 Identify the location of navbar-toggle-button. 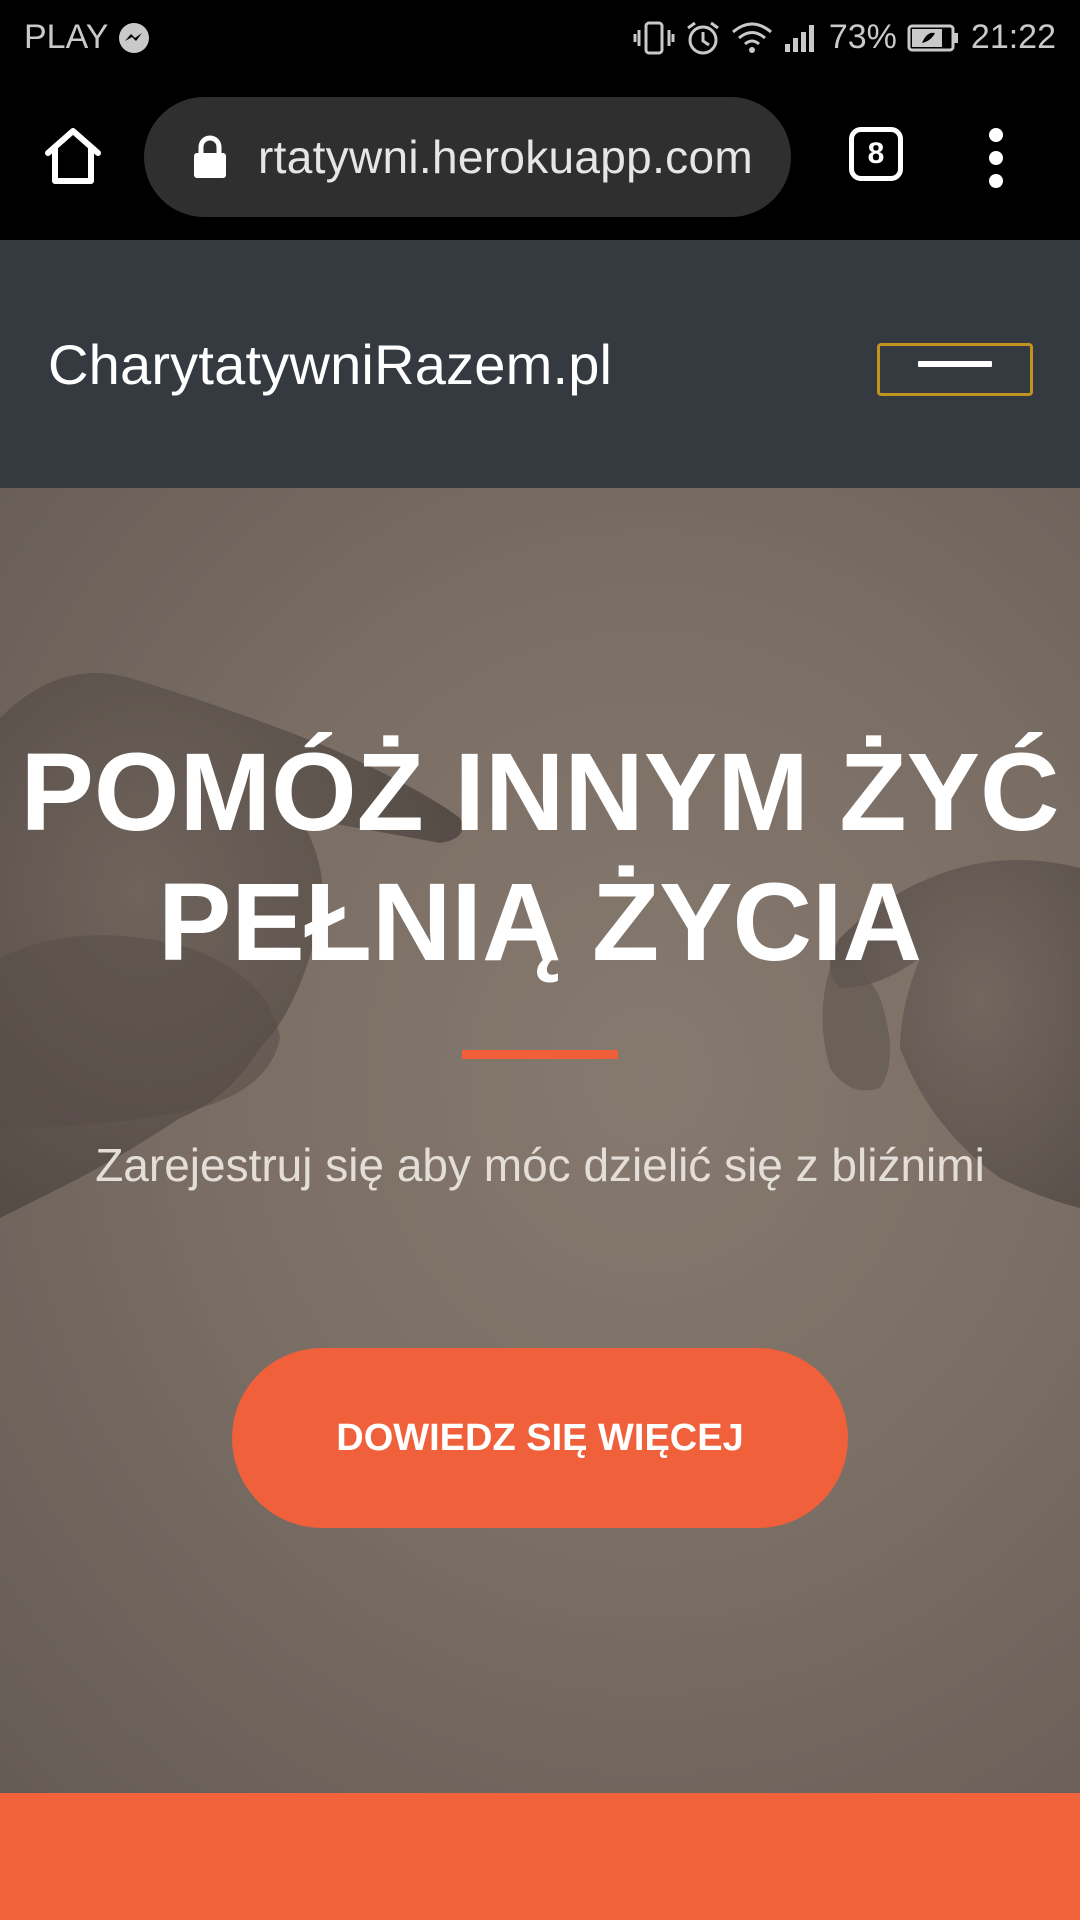
(955, 369).